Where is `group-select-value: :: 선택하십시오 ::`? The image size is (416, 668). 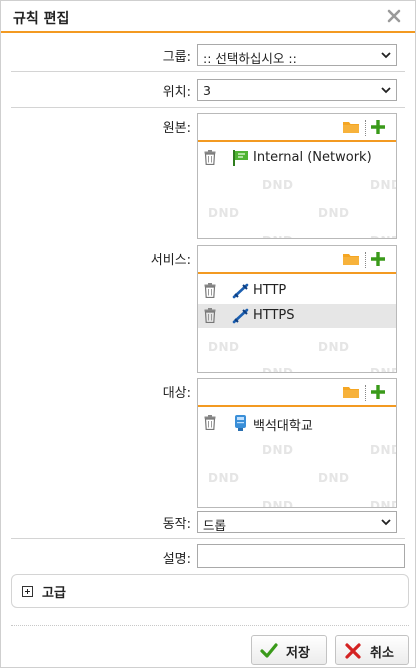 group-select-value: :: 선택하십시오 :: is located at coordinates (250, 58).